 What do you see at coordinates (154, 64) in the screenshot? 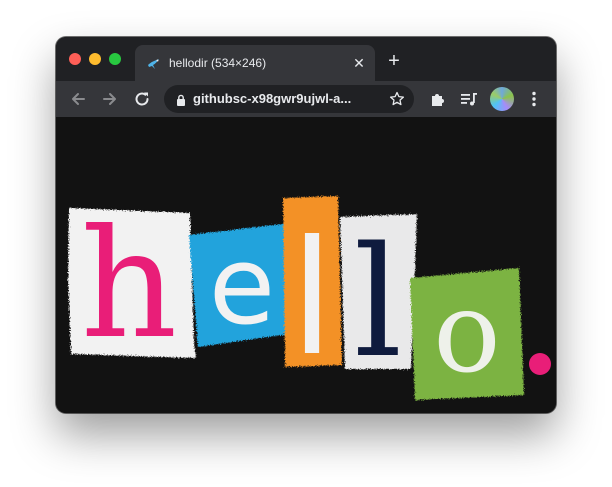
I see `hummingbird-icon` at bounding box center [154, 64].